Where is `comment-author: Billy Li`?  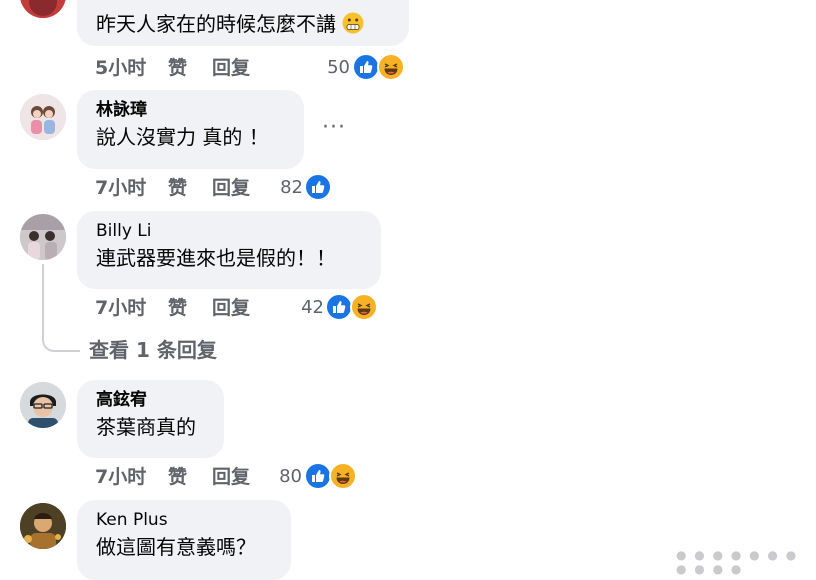
comment-author: Billy Li is located at coordinates (229, 231).